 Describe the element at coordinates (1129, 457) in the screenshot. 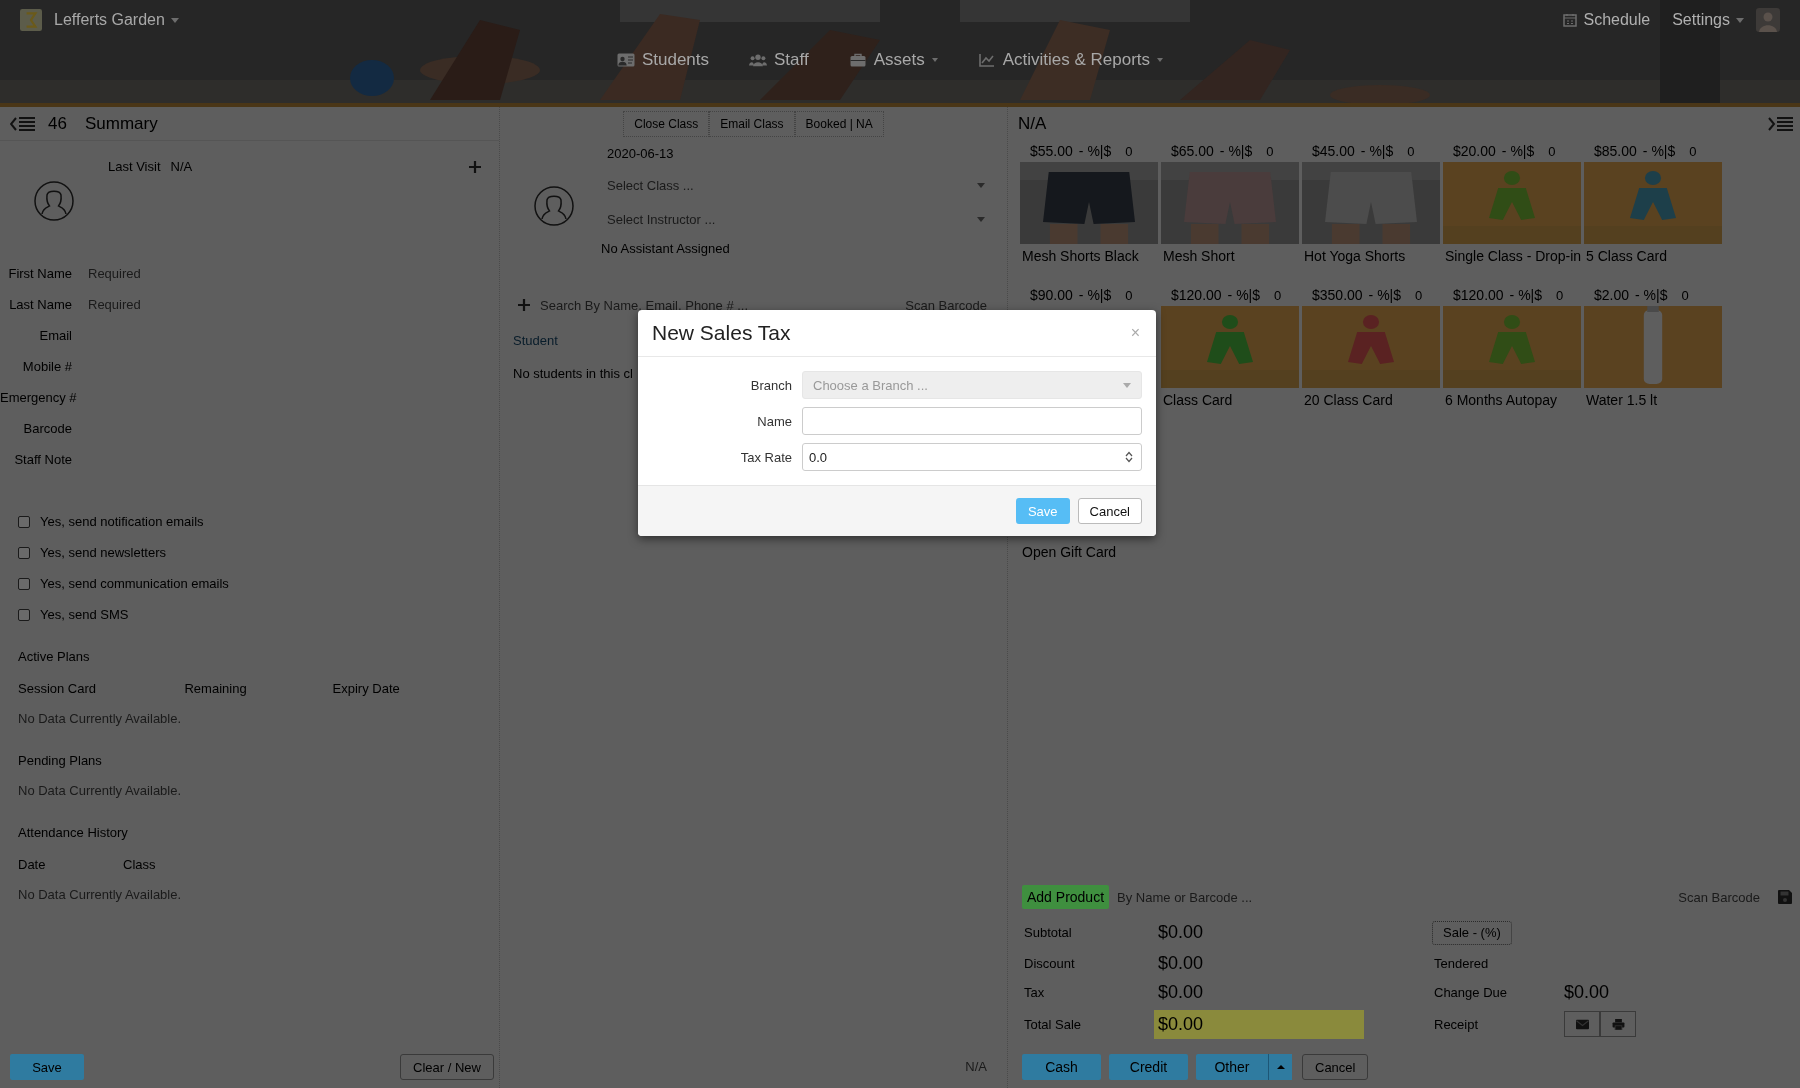

I see `spinner-icon` at that location.